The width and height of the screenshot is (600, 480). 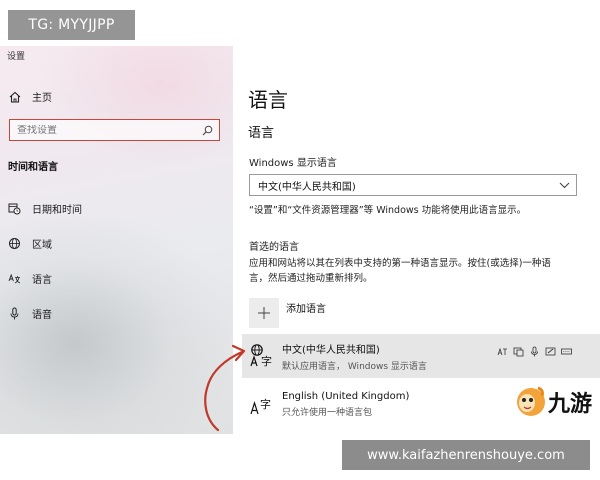 What do you see at coordinates (71, 25) in the screenshot?
I see `watermark-top: TG: MYYJJPP` at bounding box center [71, 25].